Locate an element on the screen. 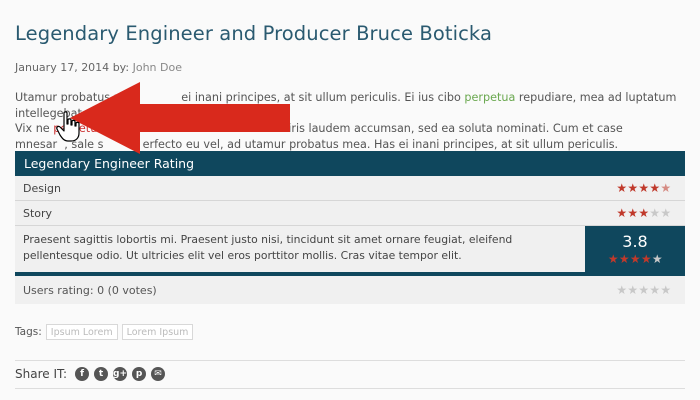 Image resolution: width=700 pixels, height=400 pixels. share-icons: f t g+ p ✉ is located at coordinates (120, 374).